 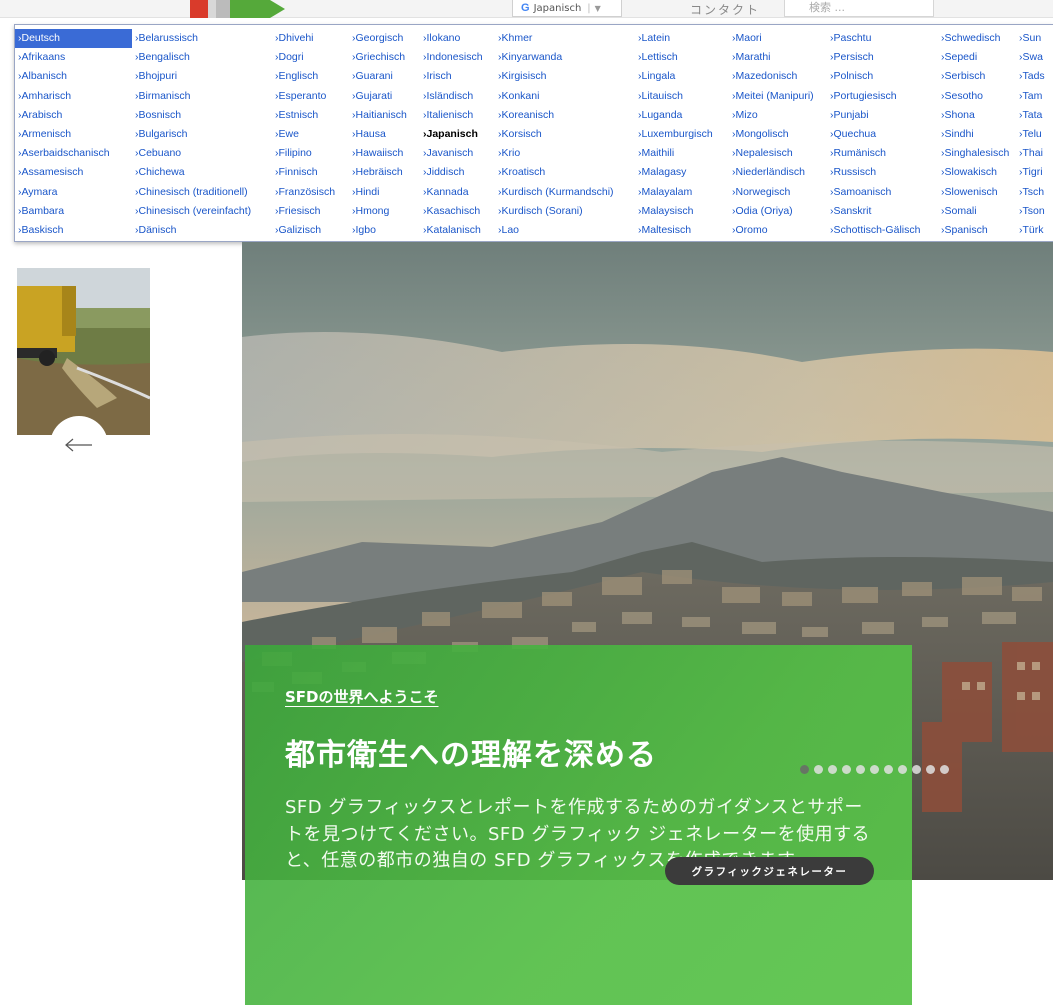 What do you see at coordinates (362, 696) in the screenshot?
I see `slide-kicker: SFDの世界へようこそ` at bounding box center [362, 696].